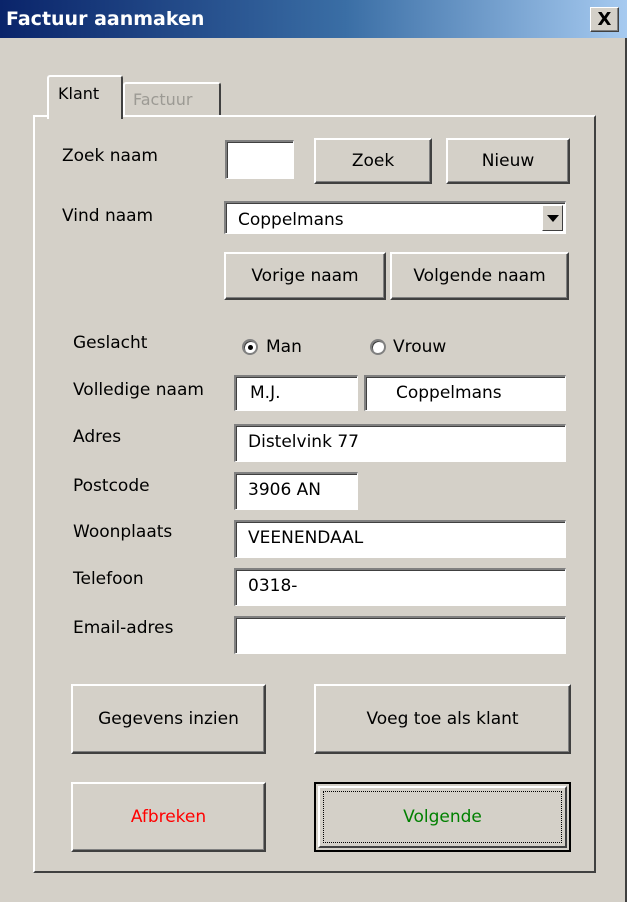 This screenshot has width=627, height=902. I want to click on volgende-button: Volgende, so click(442, 817).